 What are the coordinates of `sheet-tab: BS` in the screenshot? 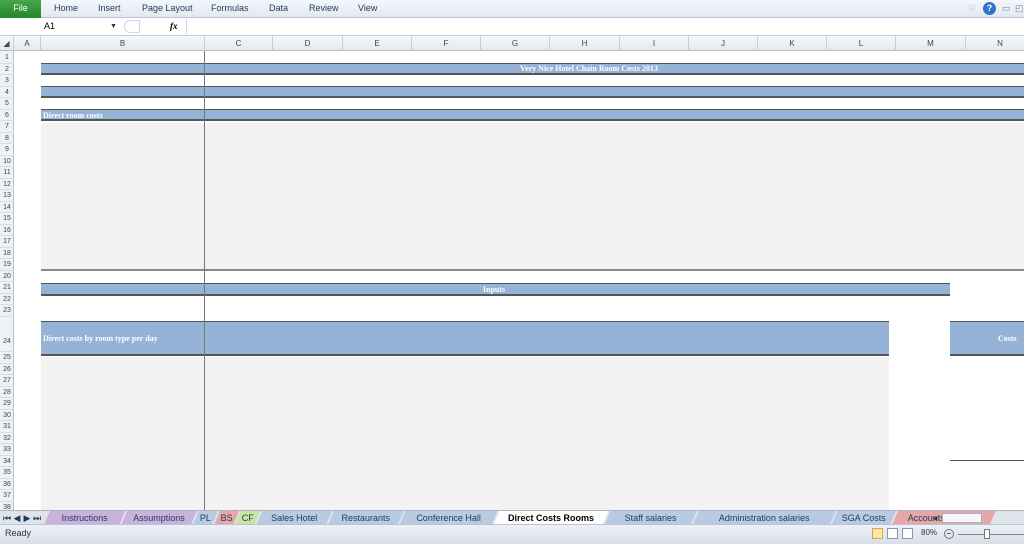 It's located at (226, 518).